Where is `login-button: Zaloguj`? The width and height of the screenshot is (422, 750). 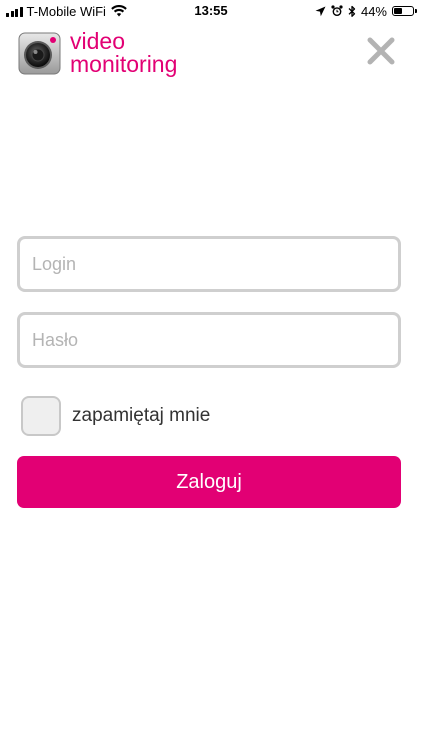 login-button: Zaloguj is located at coordinates (209, 482).